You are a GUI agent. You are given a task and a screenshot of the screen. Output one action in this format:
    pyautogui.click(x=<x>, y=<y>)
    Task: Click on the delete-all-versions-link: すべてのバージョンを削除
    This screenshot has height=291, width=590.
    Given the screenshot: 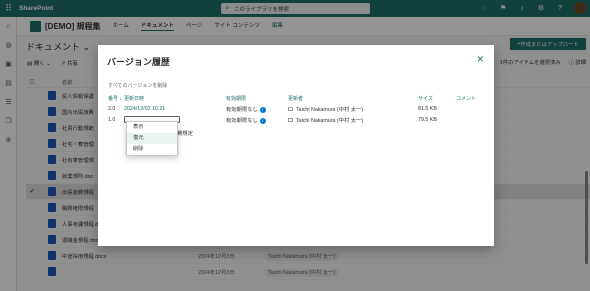 What is the action you would take?
    pyautogui.click(x=137, y=85)
    